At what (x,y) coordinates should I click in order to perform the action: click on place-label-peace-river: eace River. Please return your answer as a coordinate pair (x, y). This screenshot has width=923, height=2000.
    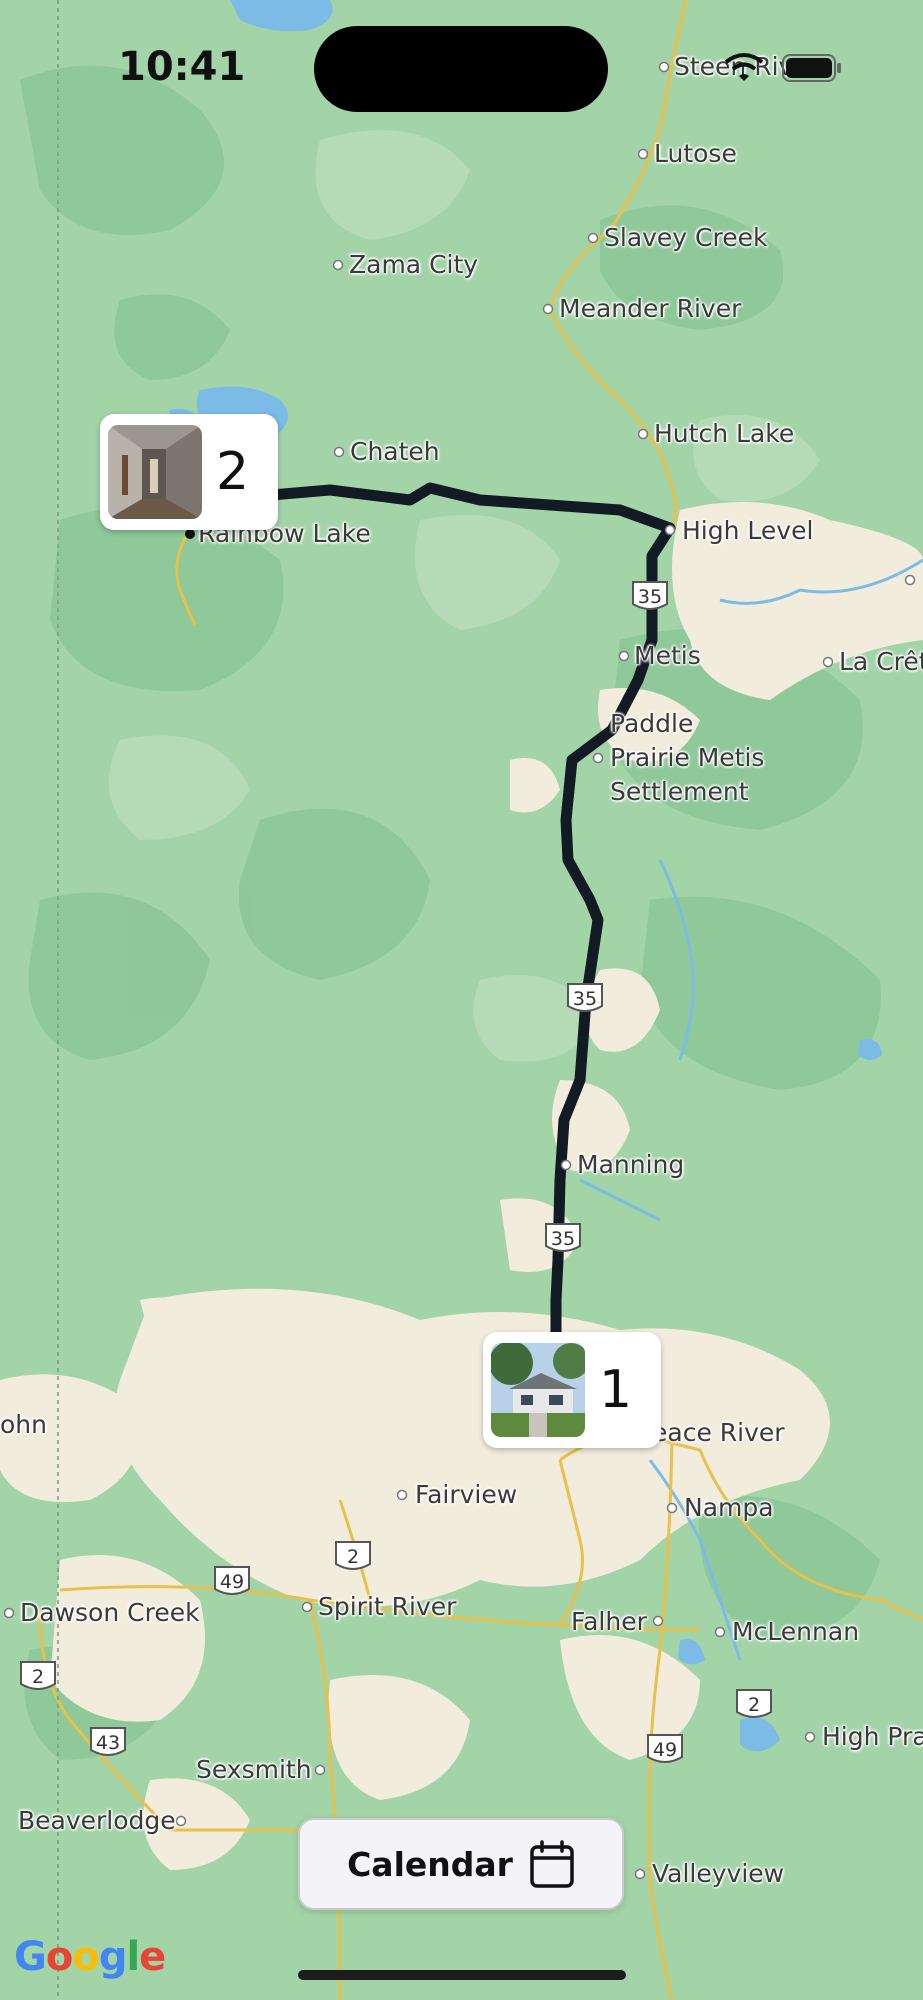
    Looking at the image, I should click on (718, 1432).